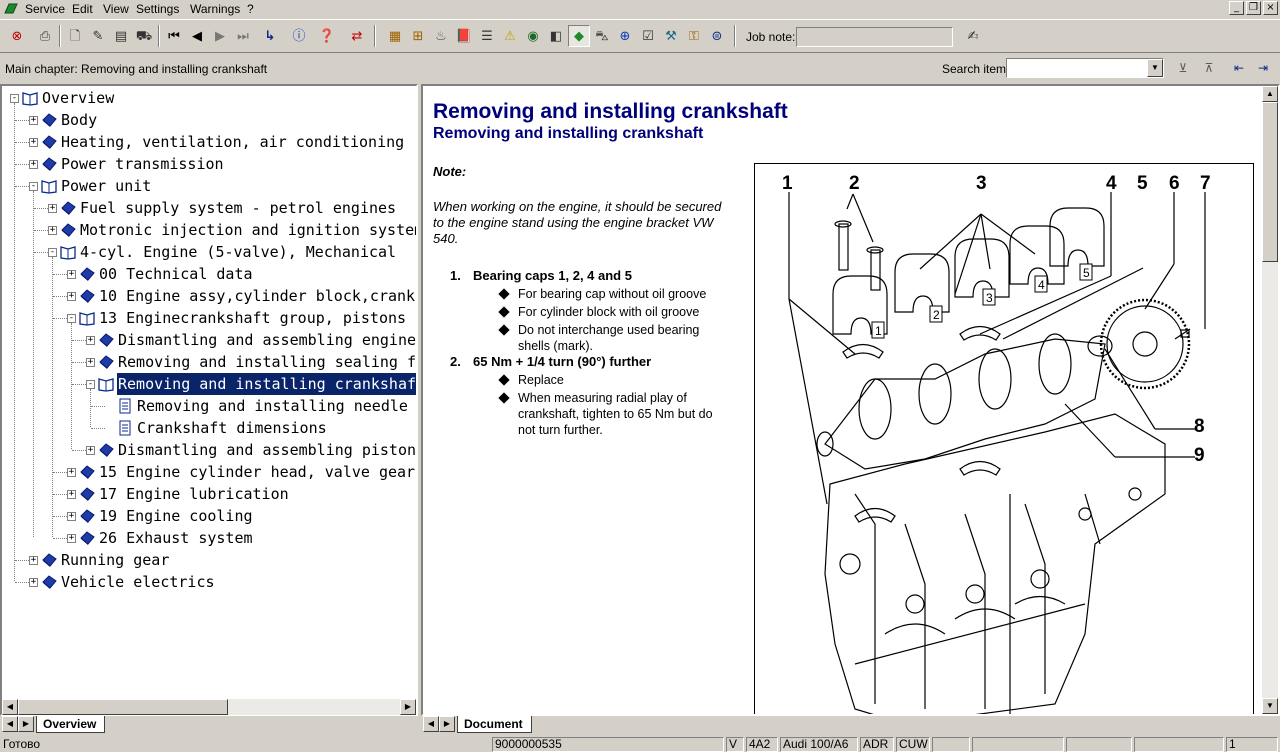  I want to click on tree-item-label: Removing and installing sealing flanges, so click(266, 362).